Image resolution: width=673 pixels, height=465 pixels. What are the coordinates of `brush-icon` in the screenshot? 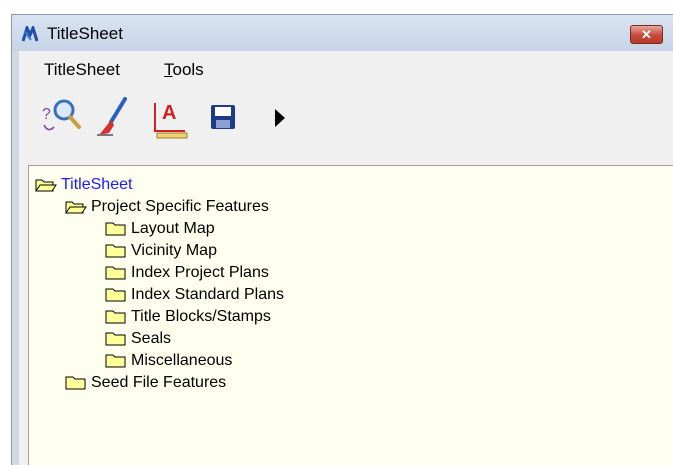 It's located at (112, 118).